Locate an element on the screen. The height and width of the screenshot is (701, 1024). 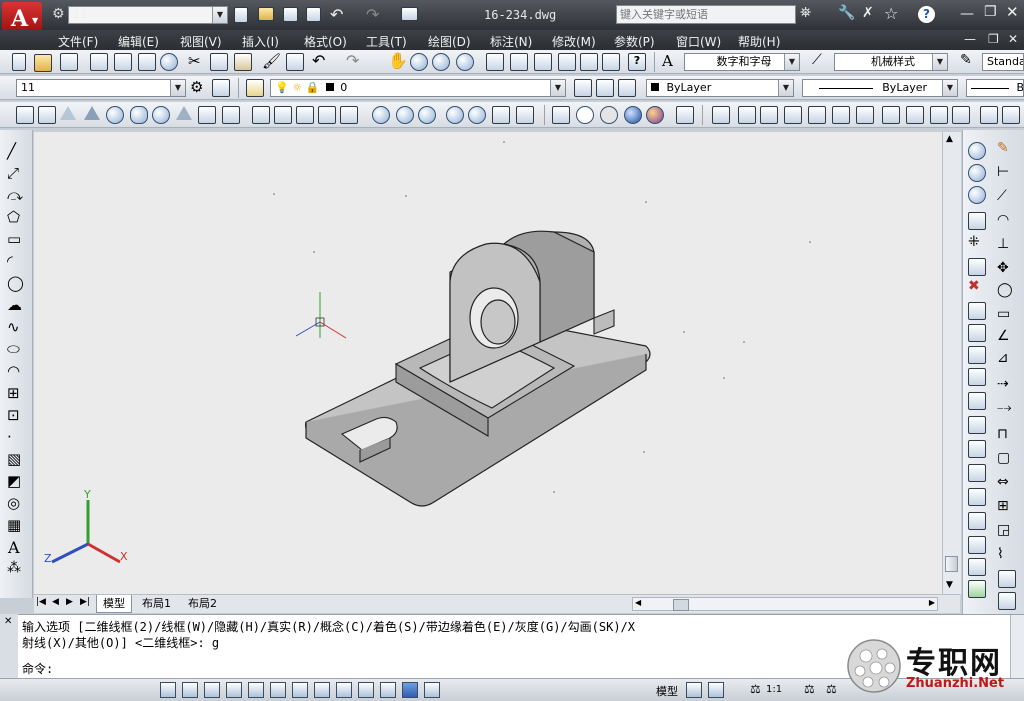
table-icon: ▦ is located at coordinates (16, 525).